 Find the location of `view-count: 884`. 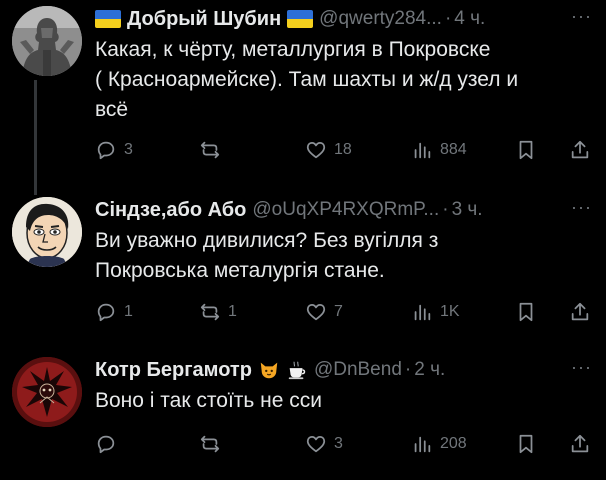

view-count: 884 is located at coordinates (453, 149).